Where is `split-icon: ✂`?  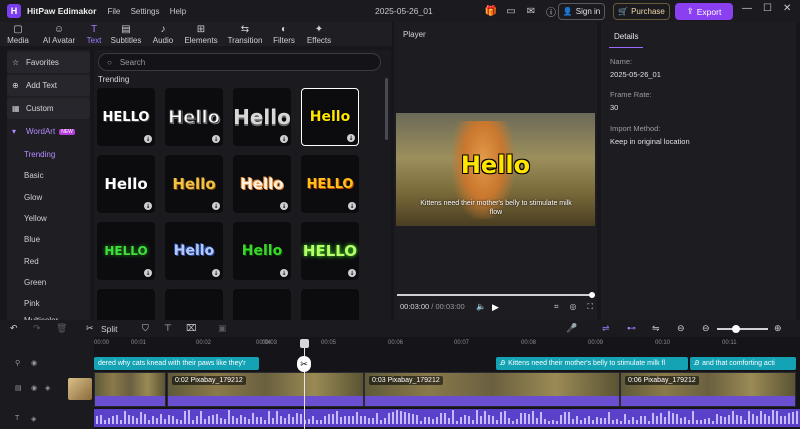
split-icon: ✂ is located at coordinates (90, 328).